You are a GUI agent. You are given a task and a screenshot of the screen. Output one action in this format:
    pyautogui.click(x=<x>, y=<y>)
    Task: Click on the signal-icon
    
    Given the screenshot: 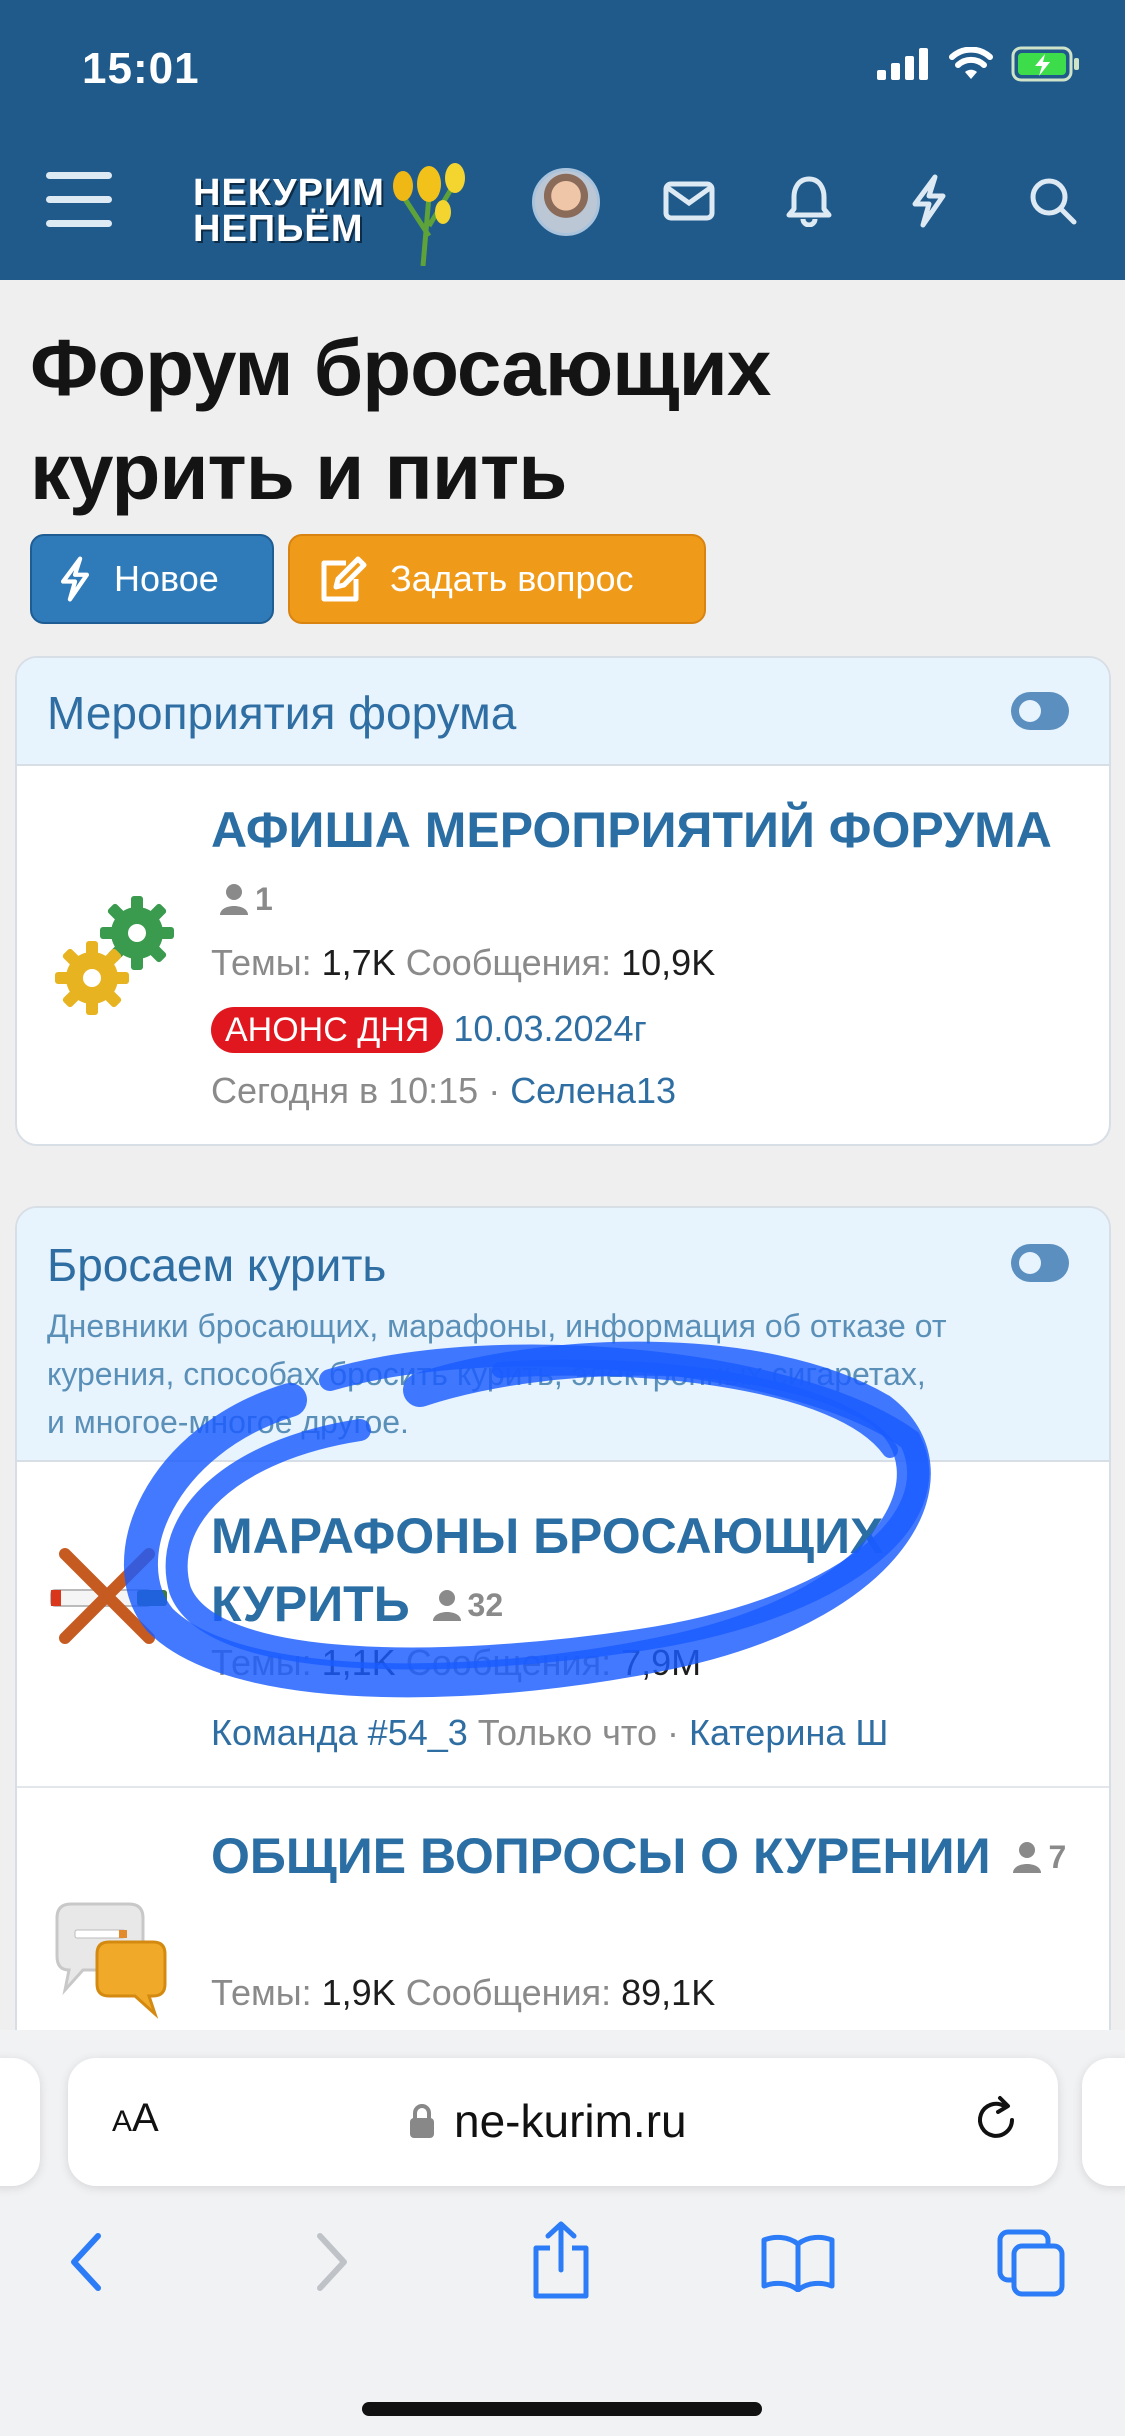 What is the action you would take?
    pyautogui.click(x=902, y=64)
    